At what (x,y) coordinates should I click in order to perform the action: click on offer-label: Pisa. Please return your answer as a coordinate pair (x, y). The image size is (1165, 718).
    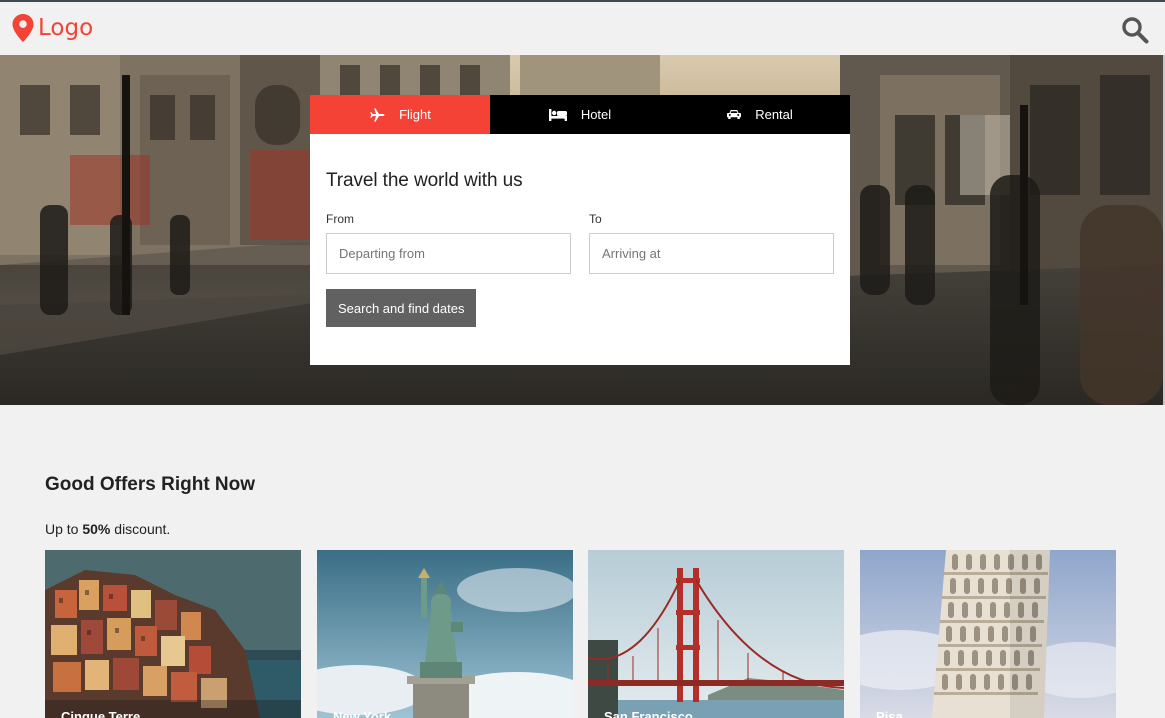
    Looking at the image, I should click on (889, 713).